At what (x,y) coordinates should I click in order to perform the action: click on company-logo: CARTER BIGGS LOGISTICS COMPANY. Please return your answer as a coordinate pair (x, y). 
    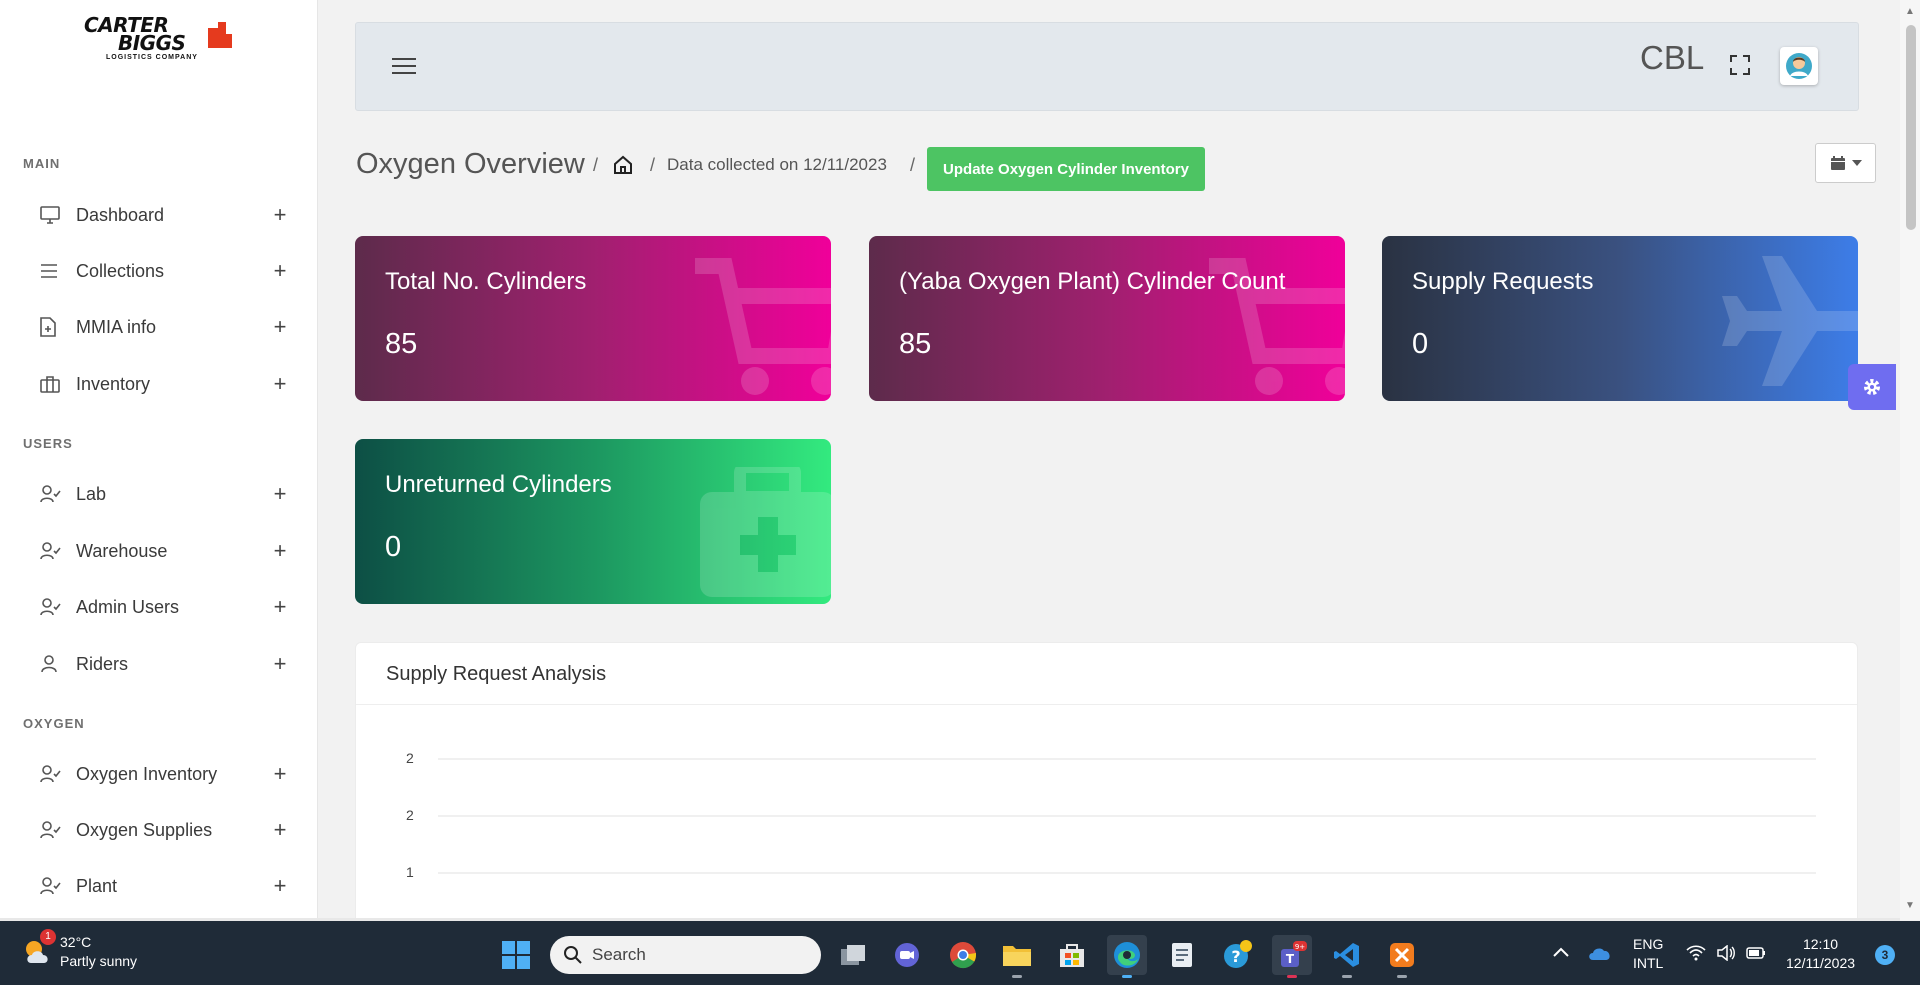
    Looking at the image, I should click on (159, 40).